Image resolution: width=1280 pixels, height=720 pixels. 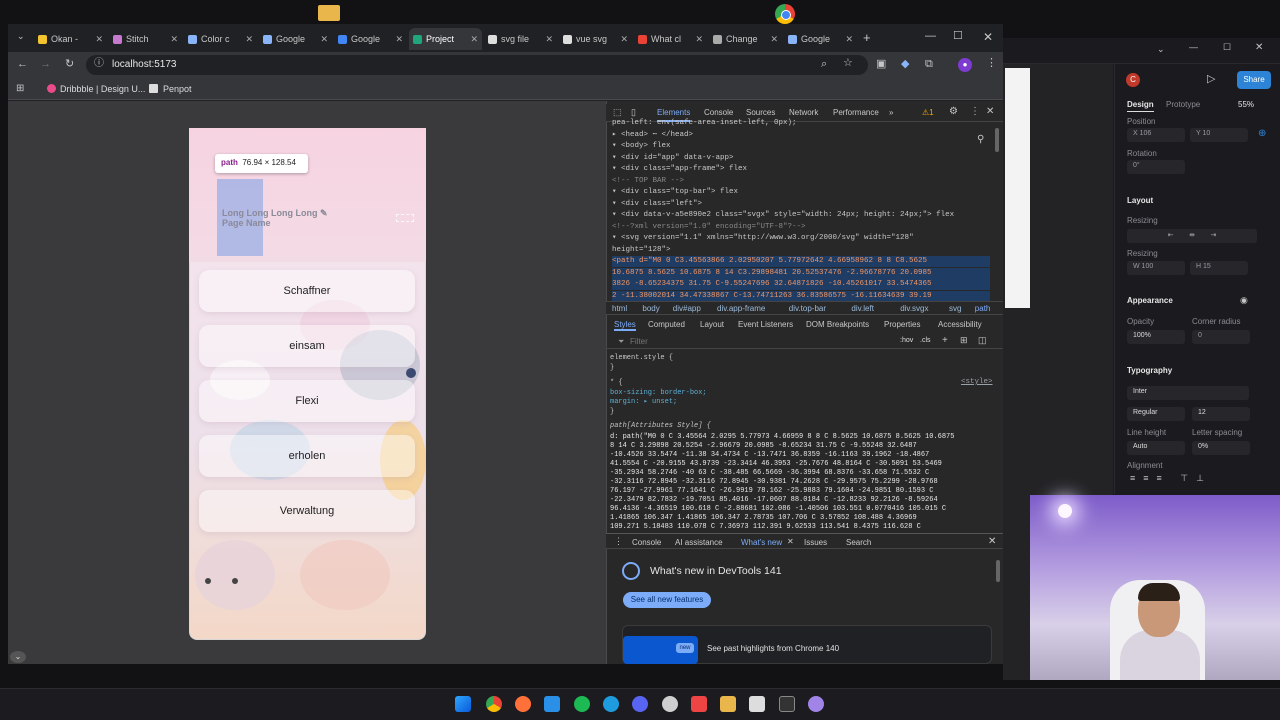 I want to click on warning-badge: ⚠1, so click(x=928, y=112).